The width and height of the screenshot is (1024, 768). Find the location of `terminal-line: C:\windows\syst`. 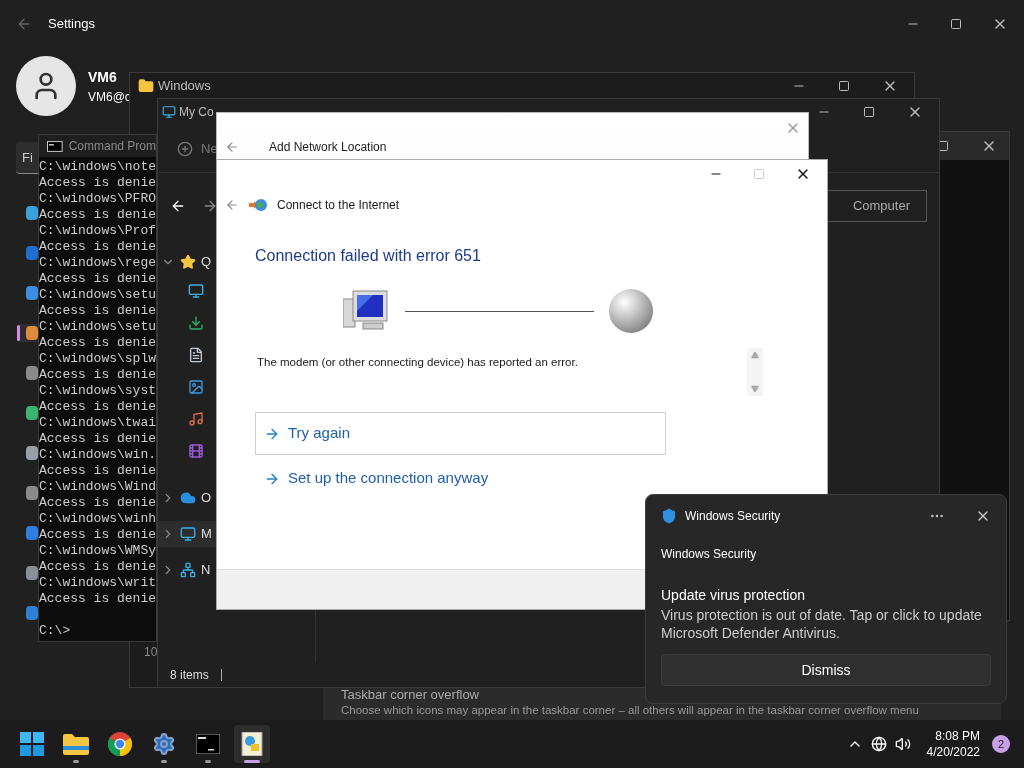

terminal-line: C:\windows\syst is located at coordinates (97, 391).